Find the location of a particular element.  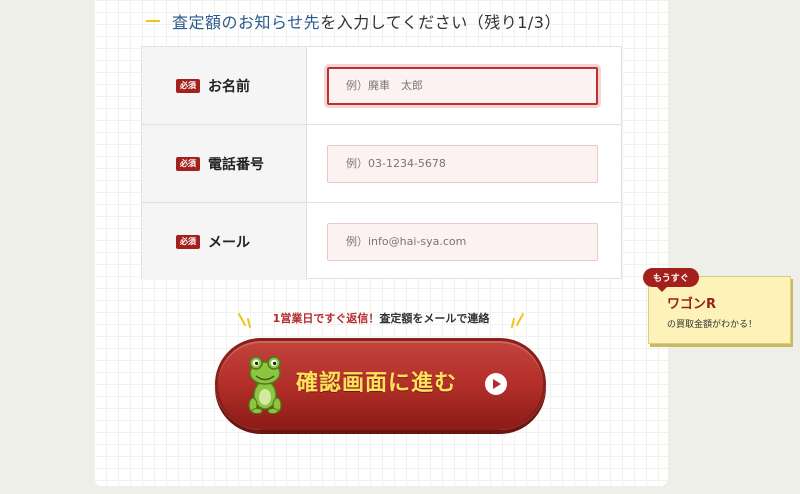

name-label: お名前 is located at coordinates (229, 86).